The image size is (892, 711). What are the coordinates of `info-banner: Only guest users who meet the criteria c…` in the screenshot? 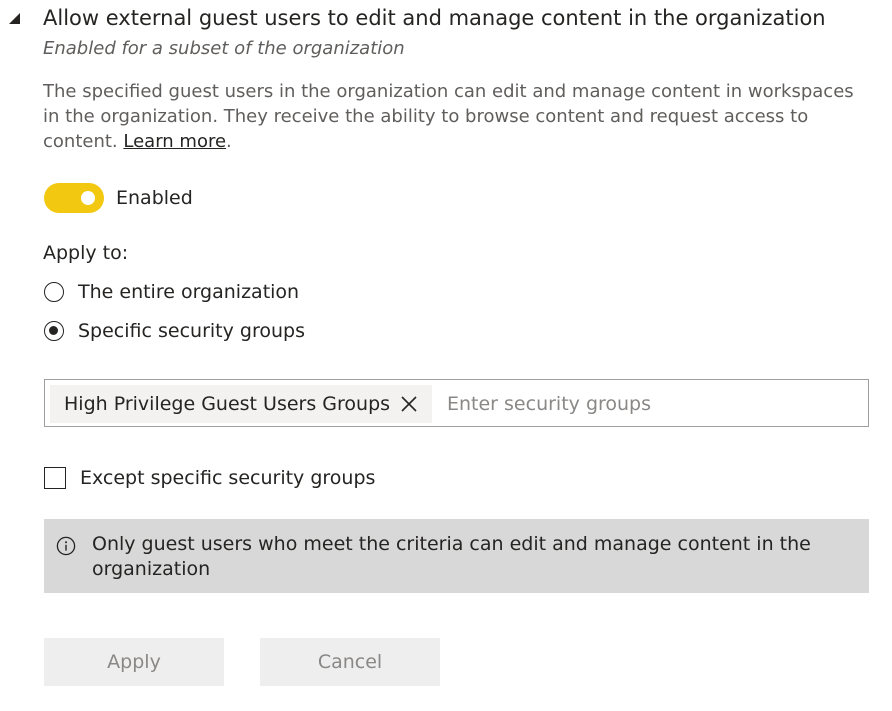 It's located at (456, 556).